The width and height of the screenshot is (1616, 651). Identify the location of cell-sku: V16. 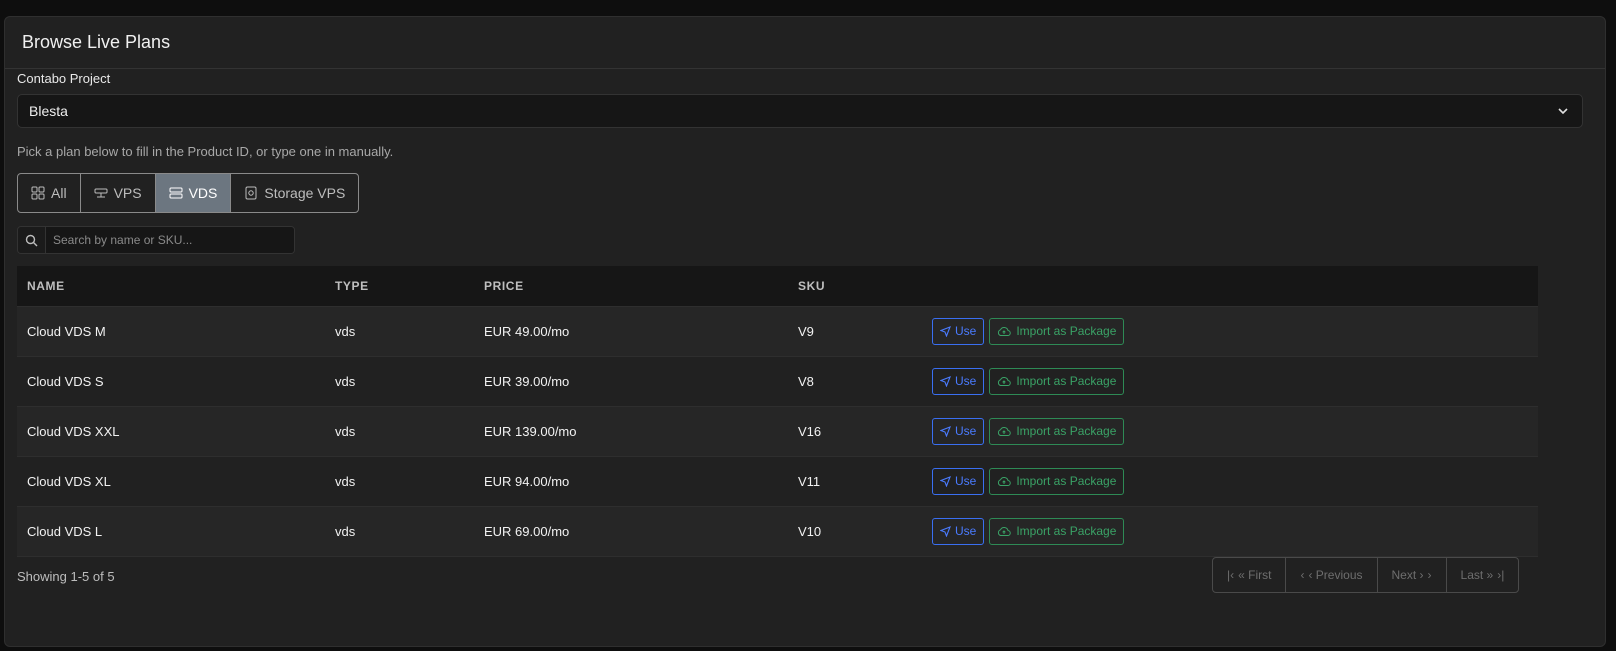
(810, 431).